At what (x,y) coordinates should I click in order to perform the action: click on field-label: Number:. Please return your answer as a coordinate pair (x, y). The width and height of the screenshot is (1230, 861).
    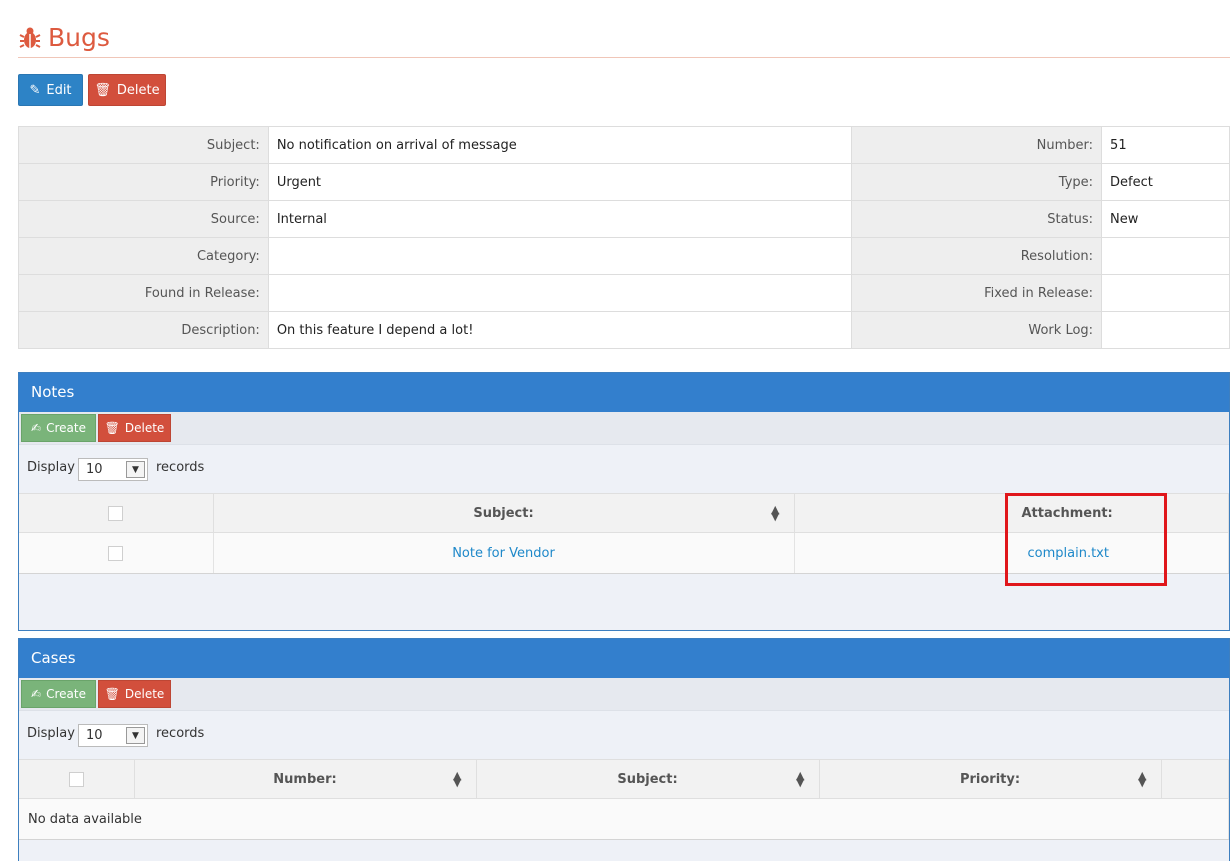
    Looking at the image, I should click on (977, 145).